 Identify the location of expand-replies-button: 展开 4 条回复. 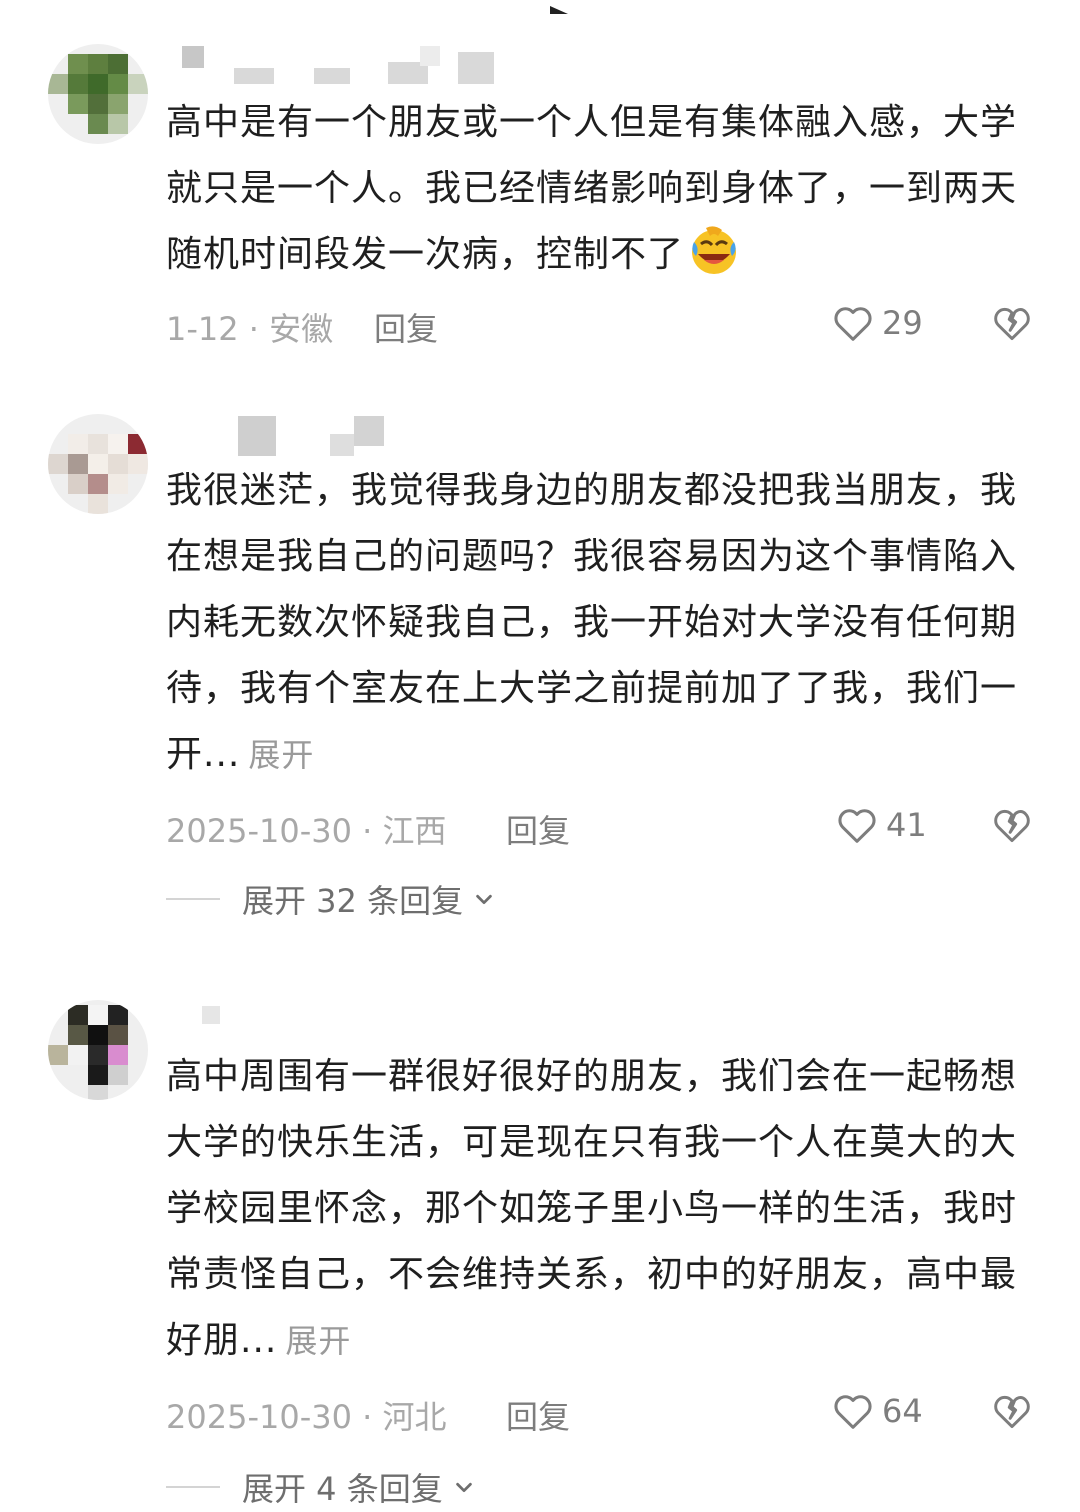
(320, 1487).